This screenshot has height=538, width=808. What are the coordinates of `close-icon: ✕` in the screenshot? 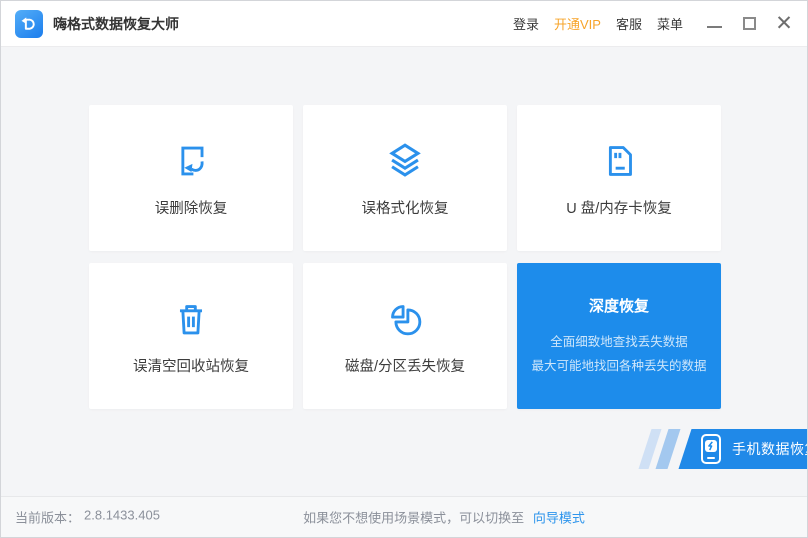 It's located at (784, 23).